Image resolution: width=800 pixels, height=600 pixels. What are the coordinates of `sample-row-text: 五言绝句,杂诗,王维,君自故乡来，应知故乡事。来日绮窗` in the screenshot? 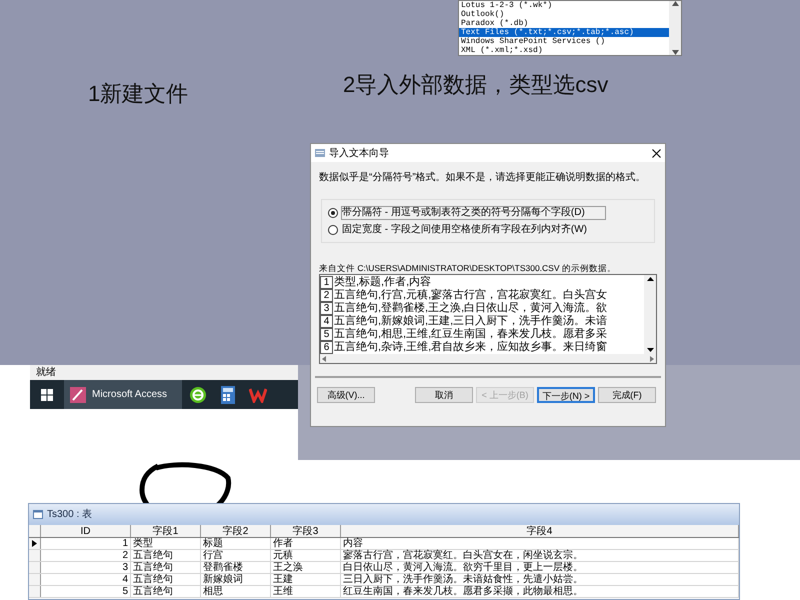 It's located at (470, 347).